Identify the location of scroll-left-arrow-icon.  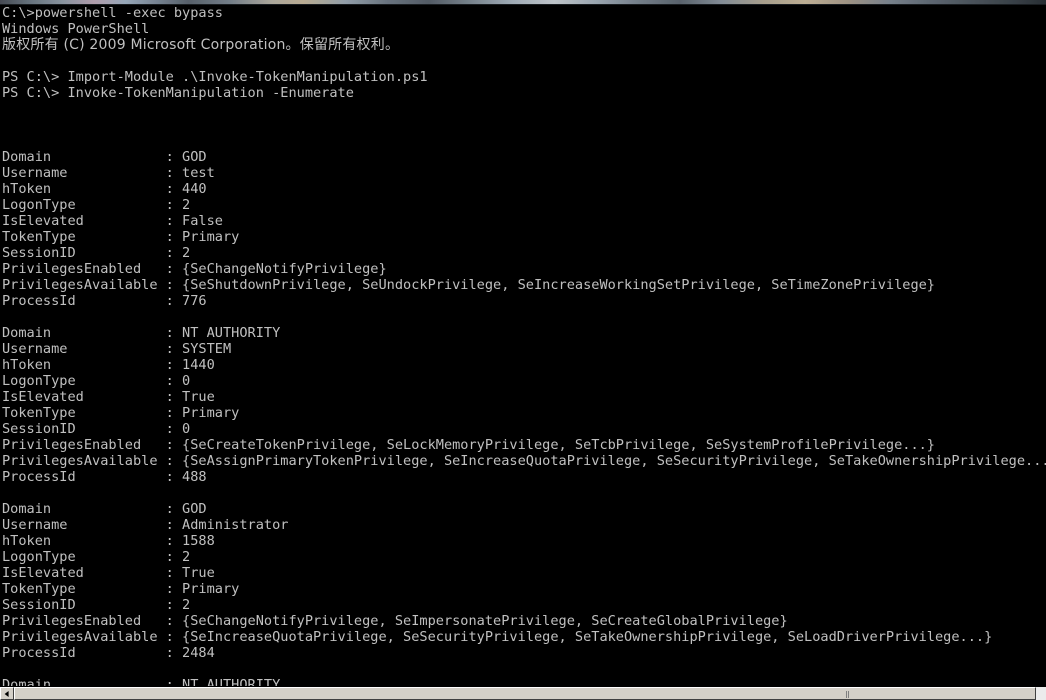
(7, 693).